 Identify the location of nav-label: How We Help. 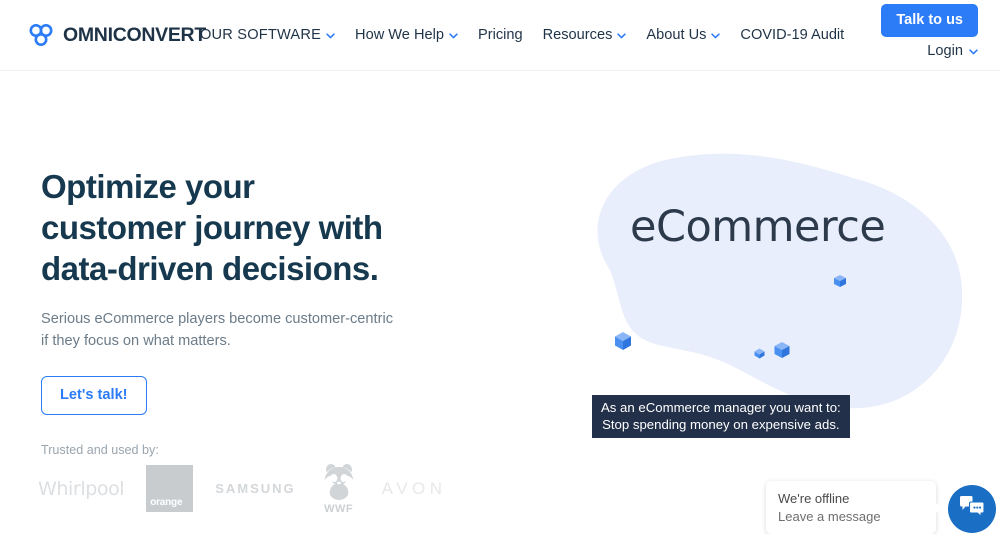
(399, 35).